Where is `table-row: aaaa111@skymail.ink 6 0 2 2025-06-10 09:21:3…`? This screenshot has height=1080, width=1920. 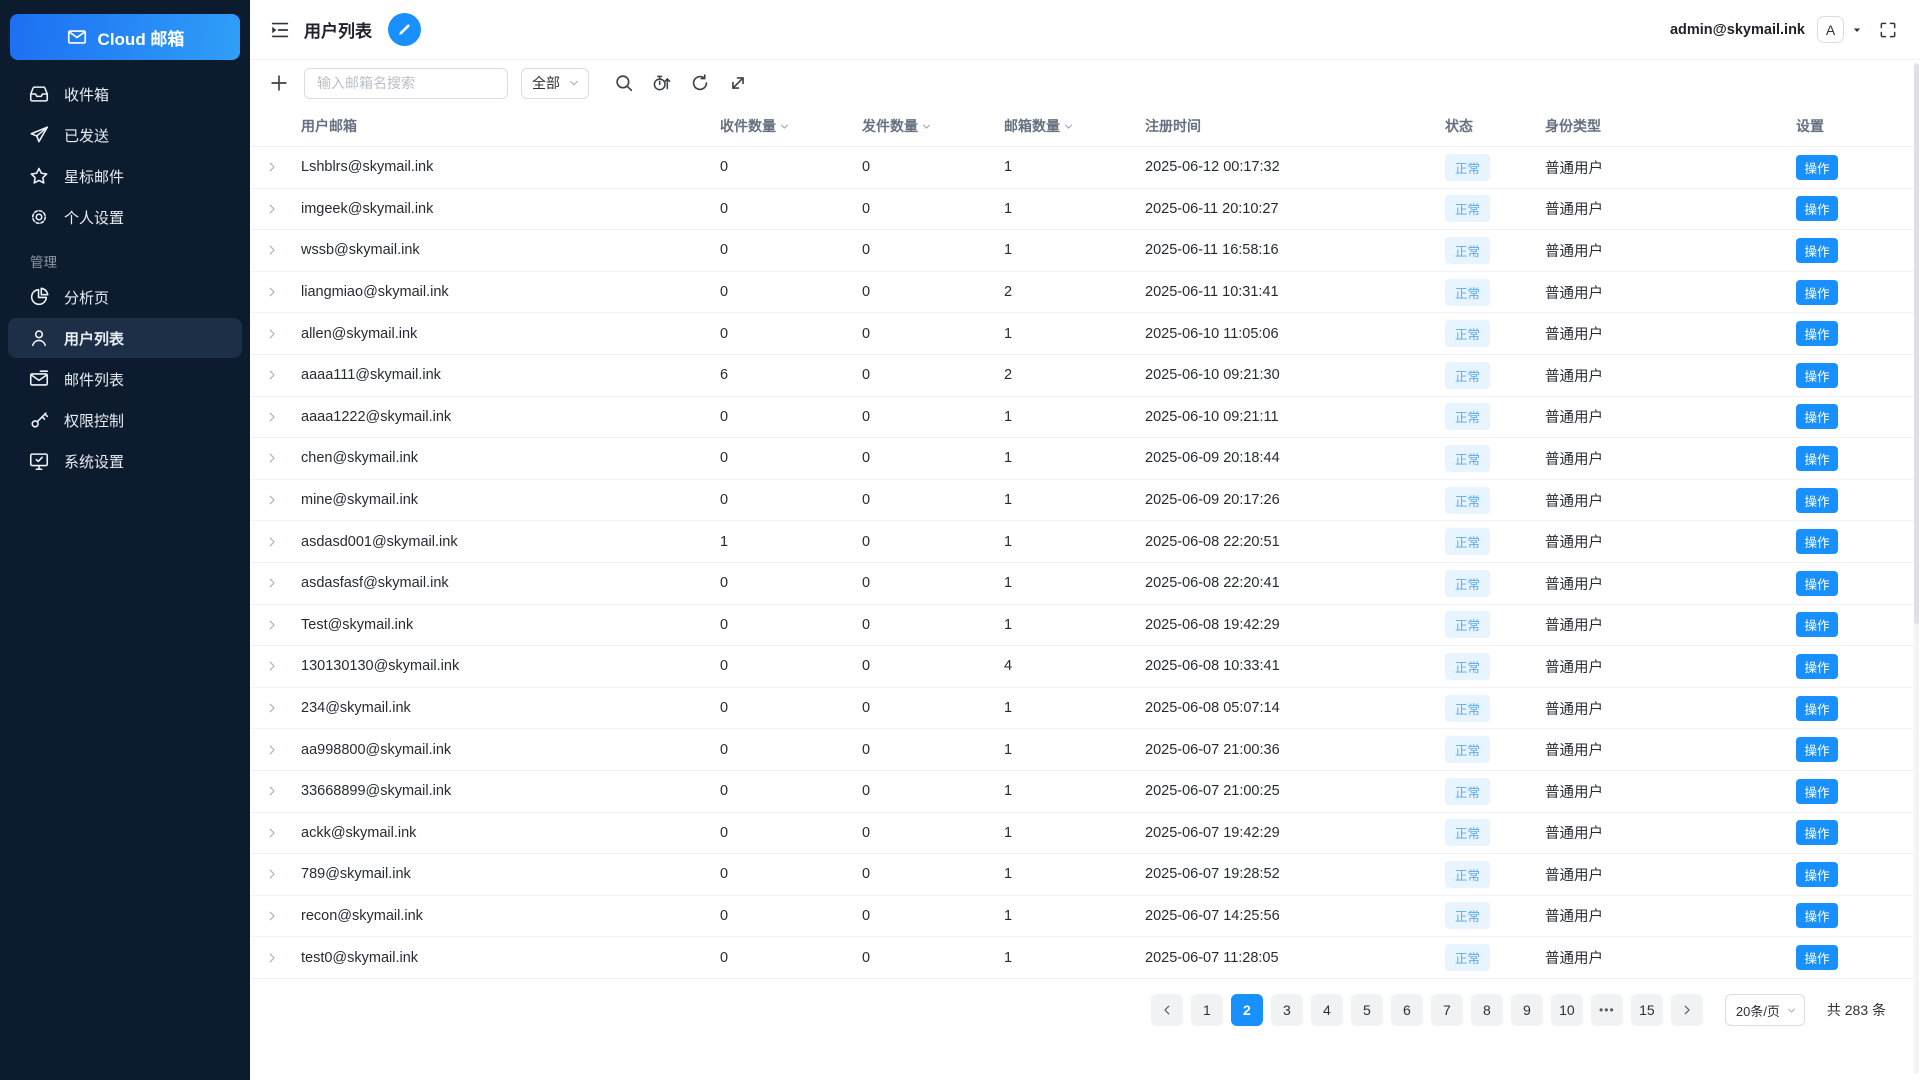
table-row: aaaa111@skymail.ink 6 0 2 2025-06-10 09:21:3… is located at coordinates (1082, 376).